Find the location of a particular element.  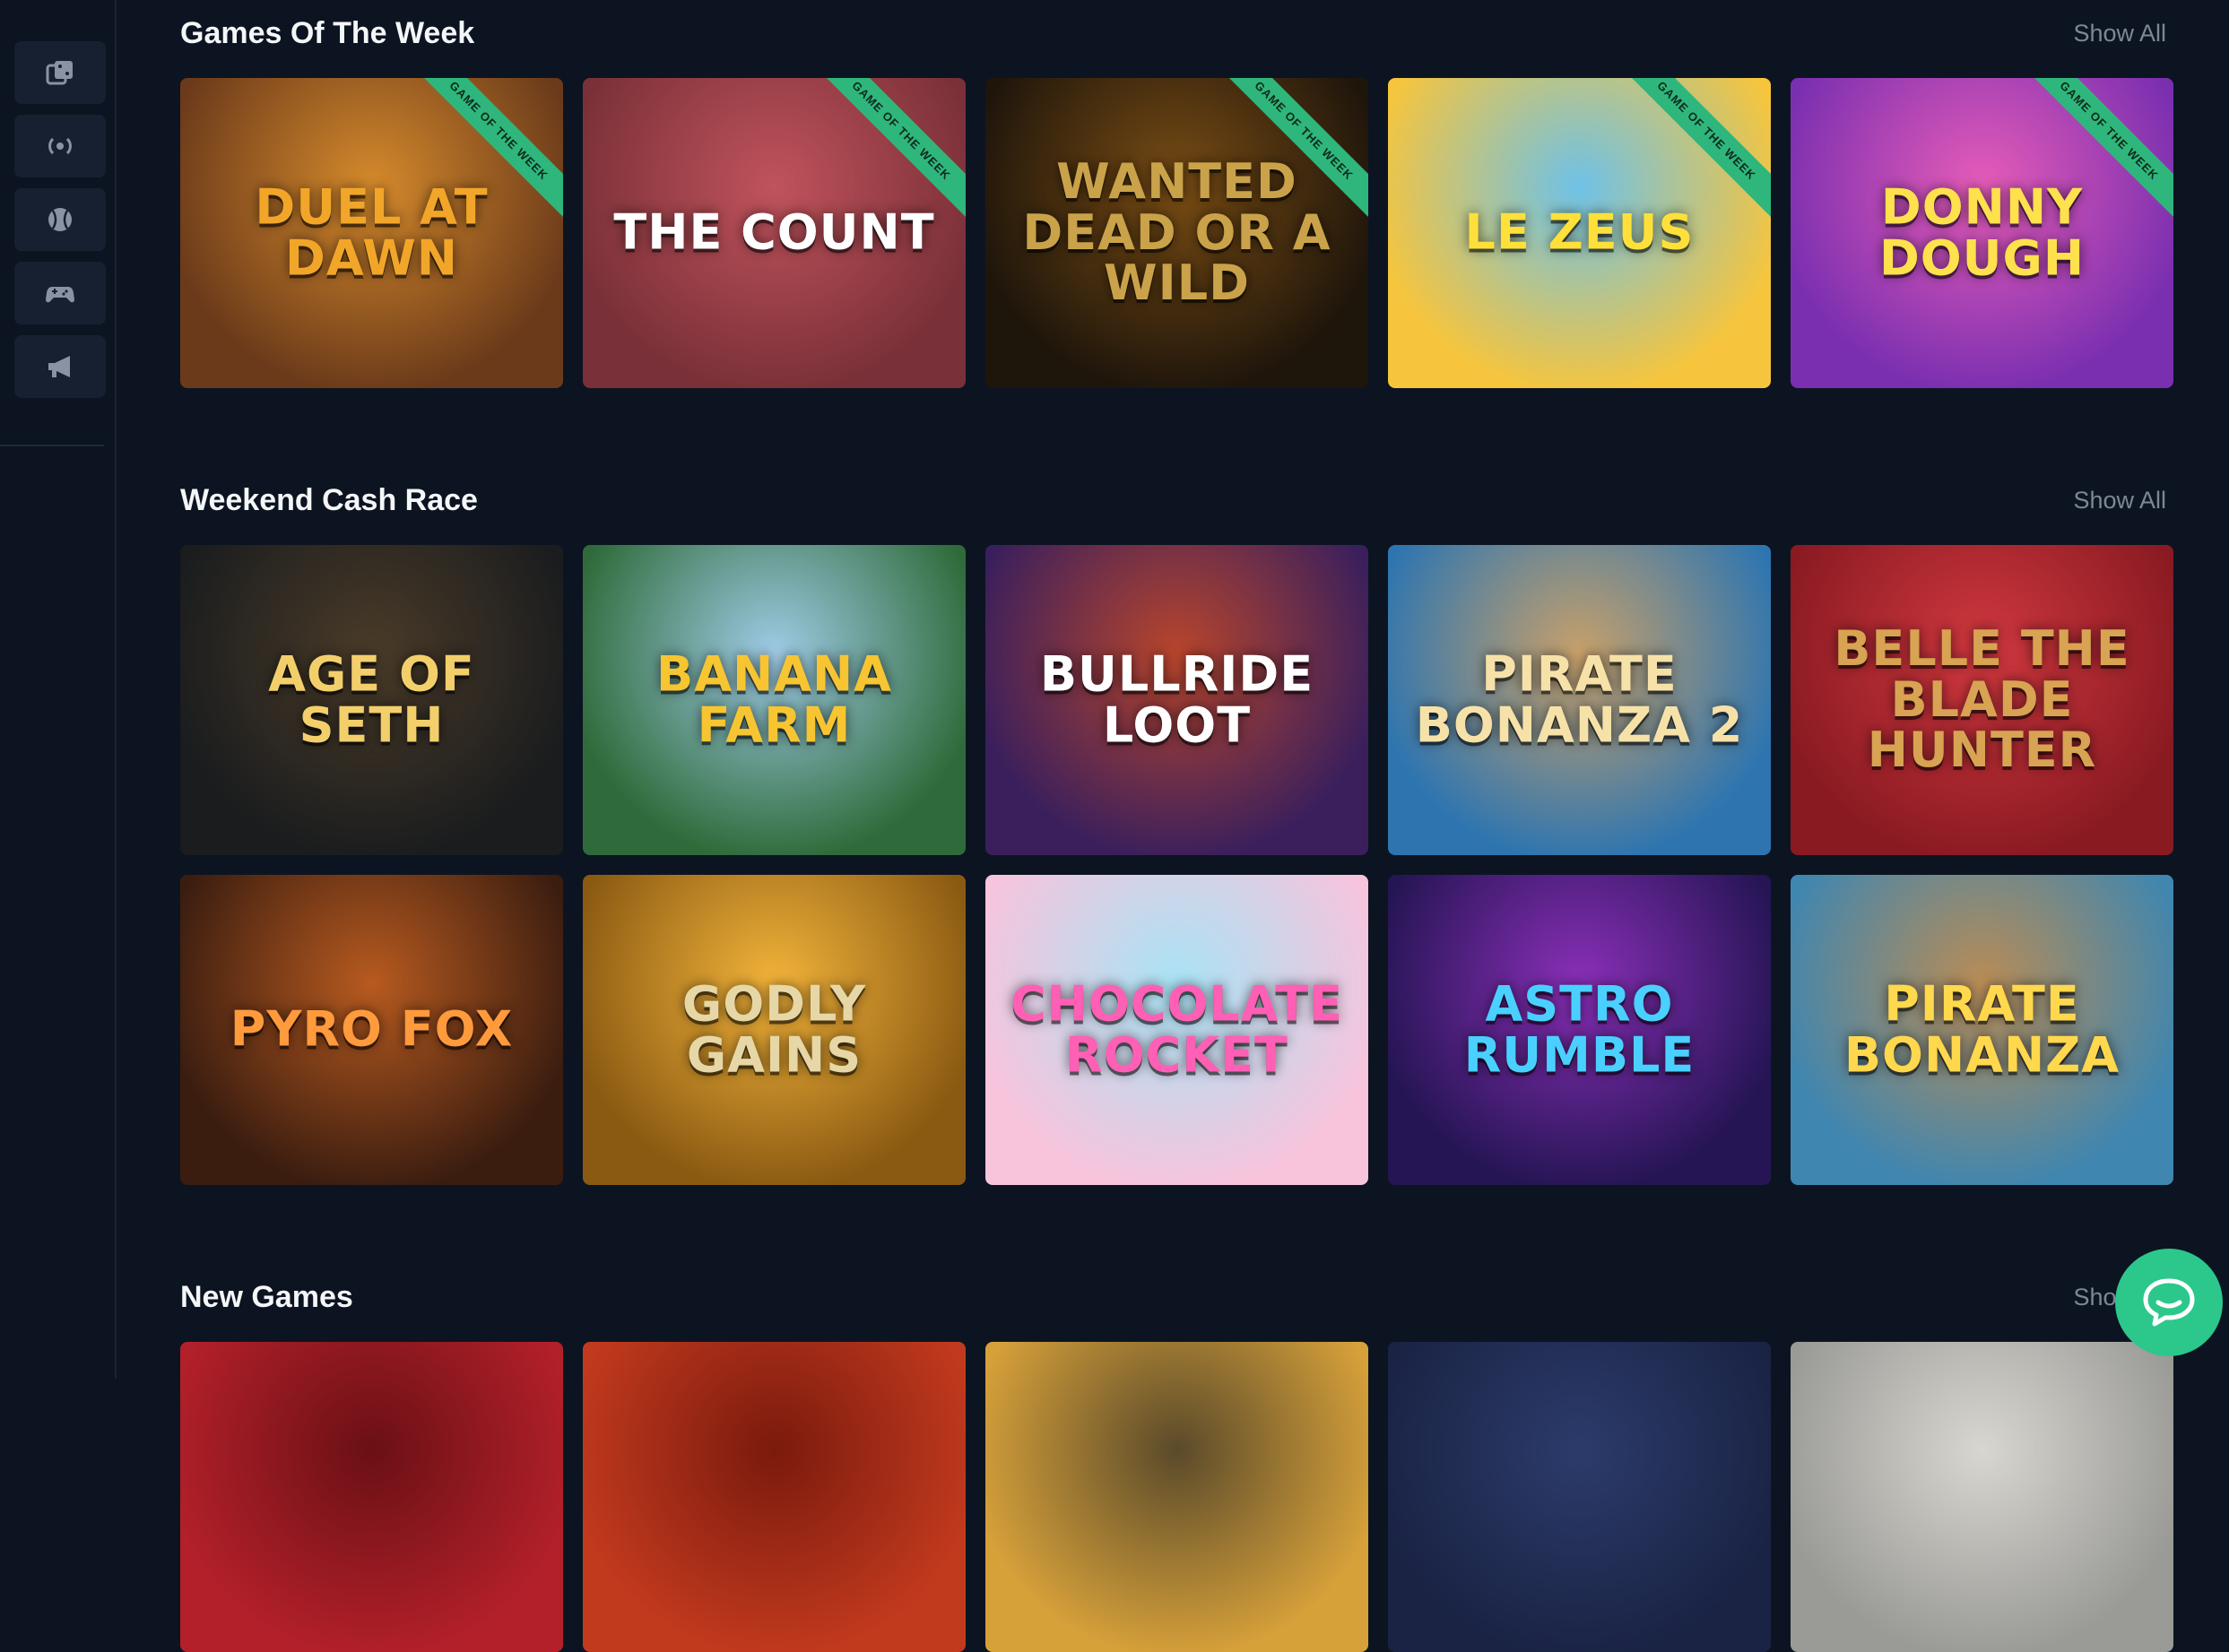

game-tile: Pirate Bonanza is located at coordinates (1982, 1030).